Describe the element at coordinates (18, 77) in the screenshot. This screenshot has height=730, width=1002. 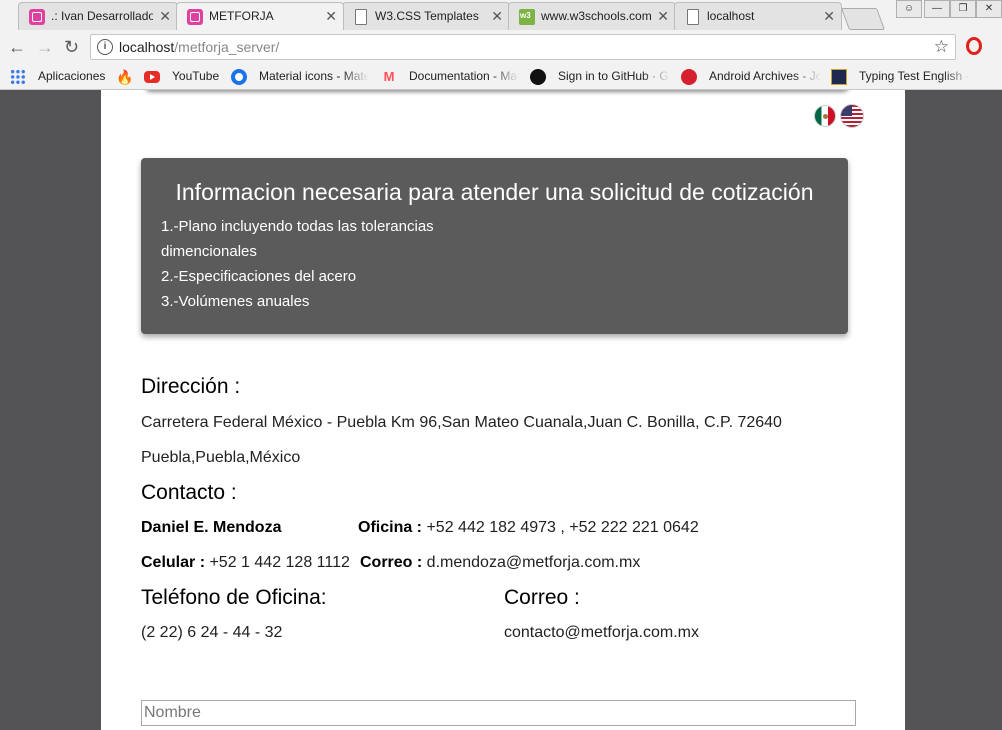
I see `apps-grid-icon` at that location.